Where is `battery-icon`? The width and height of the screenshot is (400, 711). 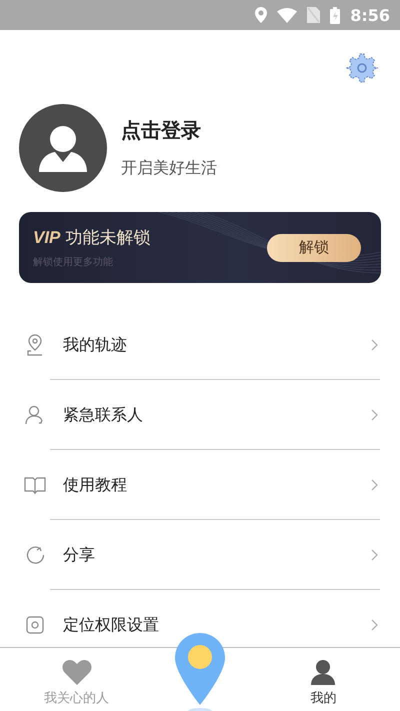 battery-icon is located at coordinates (335, 15).